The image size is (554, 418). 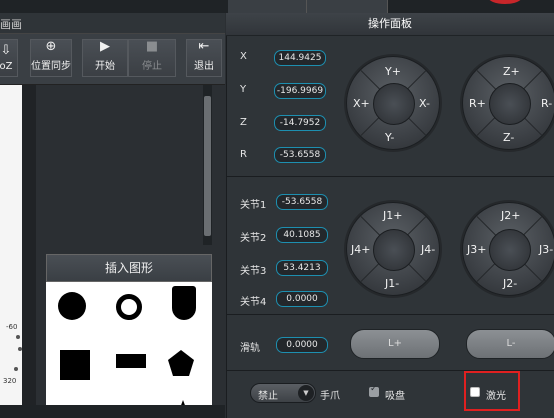 What do you see at coordinates (395, 344) in the screenshot?
I see `rail-plus-button: L+` at bounding box center [395, 344].